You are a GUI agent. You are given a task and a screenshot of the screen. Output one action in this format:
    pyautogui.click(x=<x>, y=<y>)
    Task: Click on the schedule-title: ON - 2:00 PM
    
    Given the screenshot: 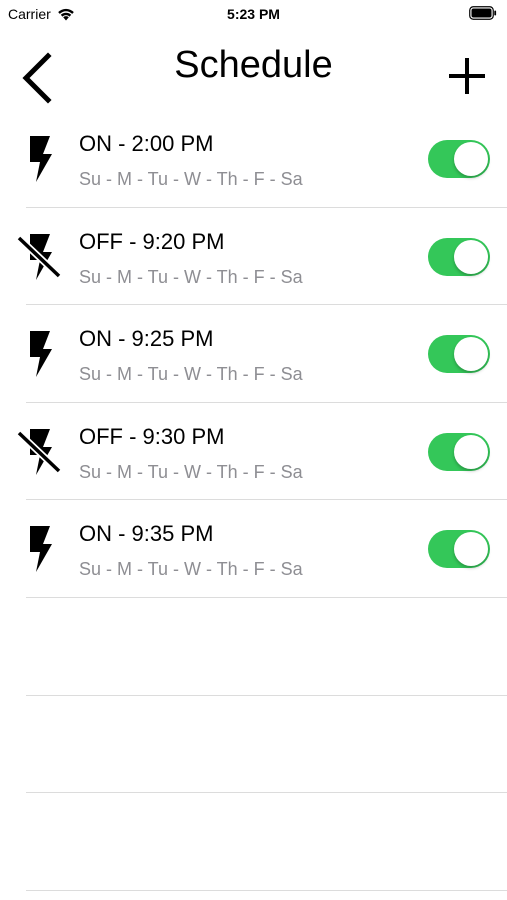 What is the action you would take?
    pyautogui.click(x=146, y=143)
    